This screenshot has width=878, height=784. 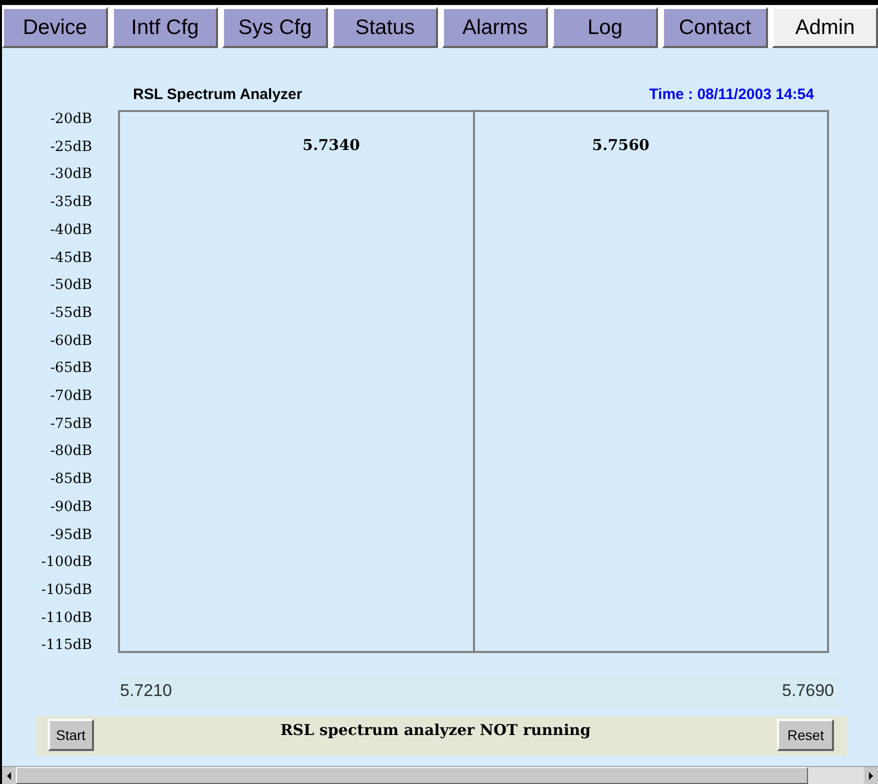 I want to click on nav-tab: Device, so click(x=55, y=27).